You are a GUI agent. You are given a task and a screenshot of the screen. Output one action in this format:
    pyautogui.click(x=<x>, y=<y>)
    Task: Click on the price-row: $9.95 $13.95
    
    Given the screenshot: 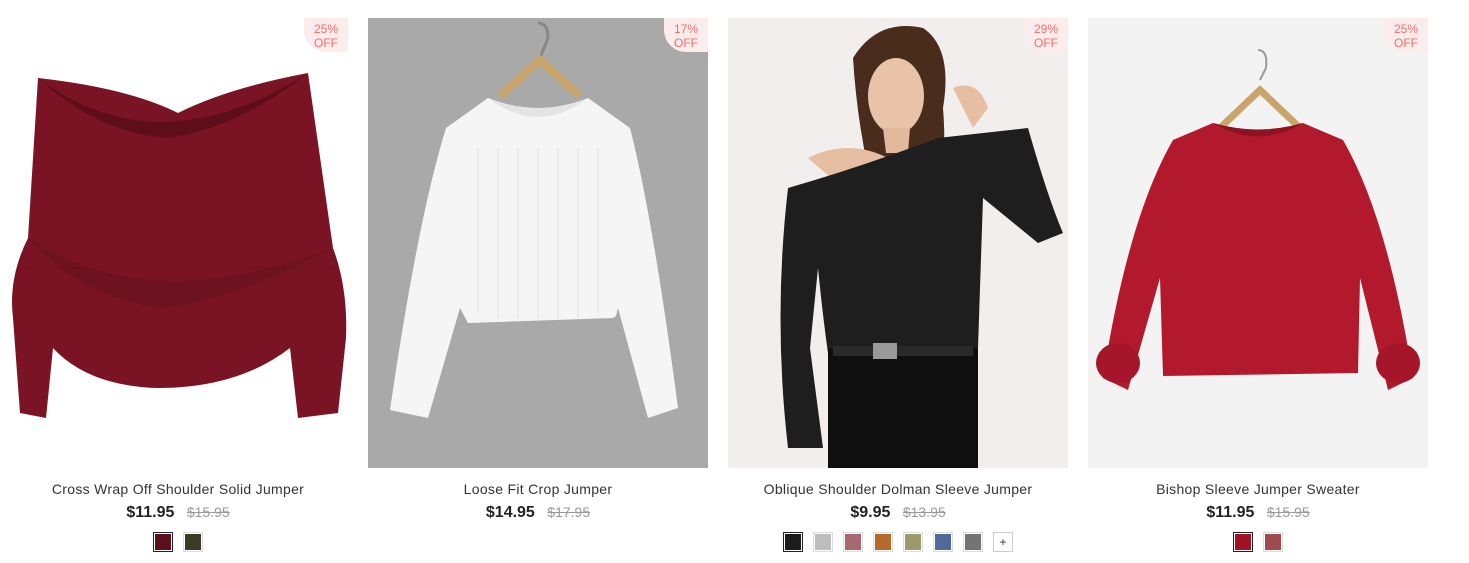 What is the action you would take?
    pyautogui.click(x=898, y=513)
    